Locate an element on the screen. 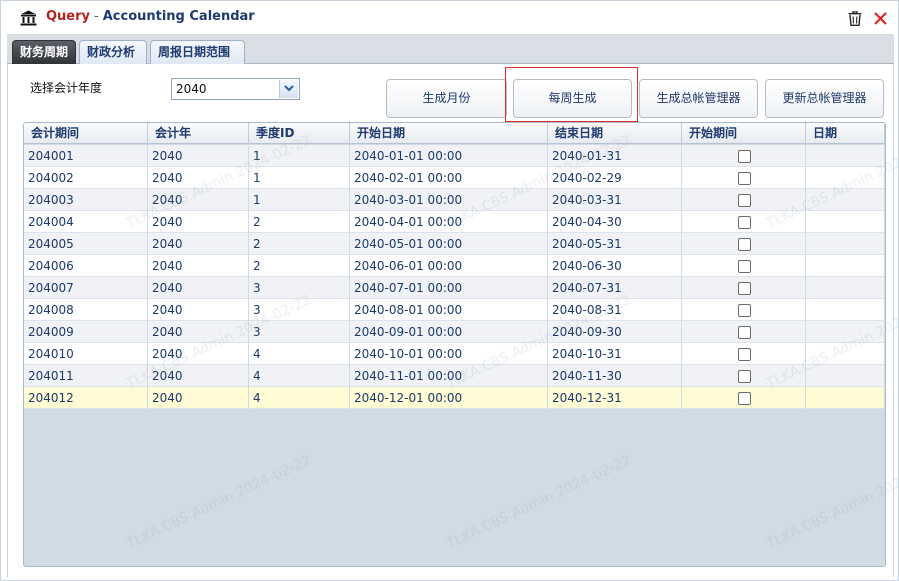 This screenshot has height=581, width=899. cell-end-date: 2040-04-30 is located at coordinates (615, 222).